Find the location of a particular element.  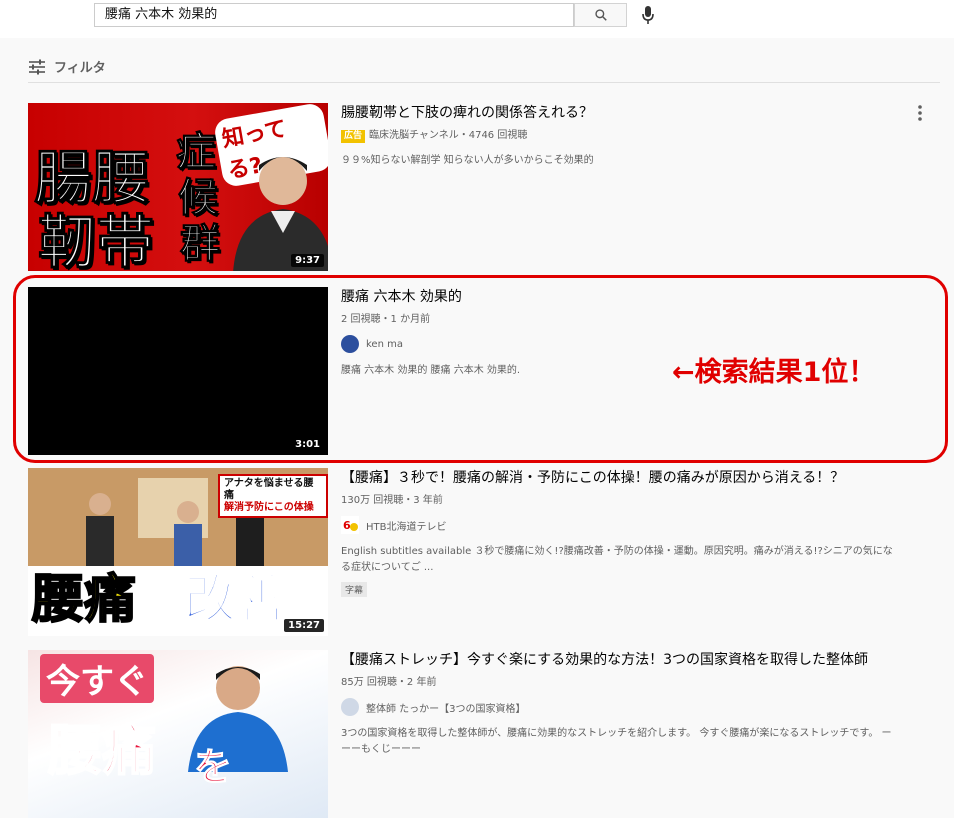

person-figure is located at coordinates (280, 214).